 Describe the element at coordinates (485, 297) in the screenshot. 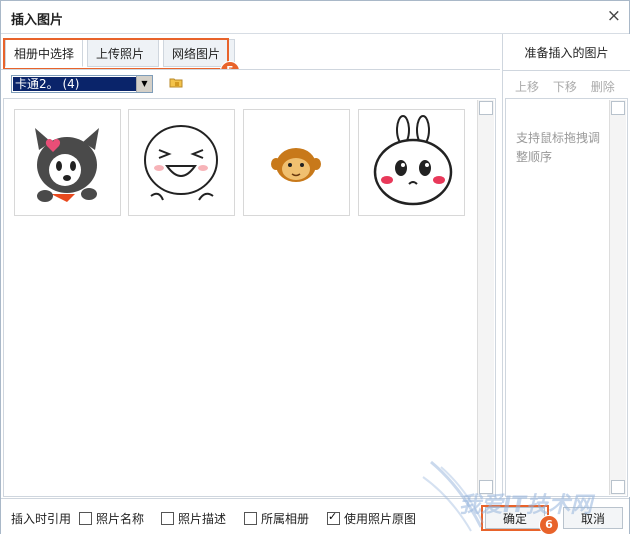

I see `gallery-scrollbar` at that location.